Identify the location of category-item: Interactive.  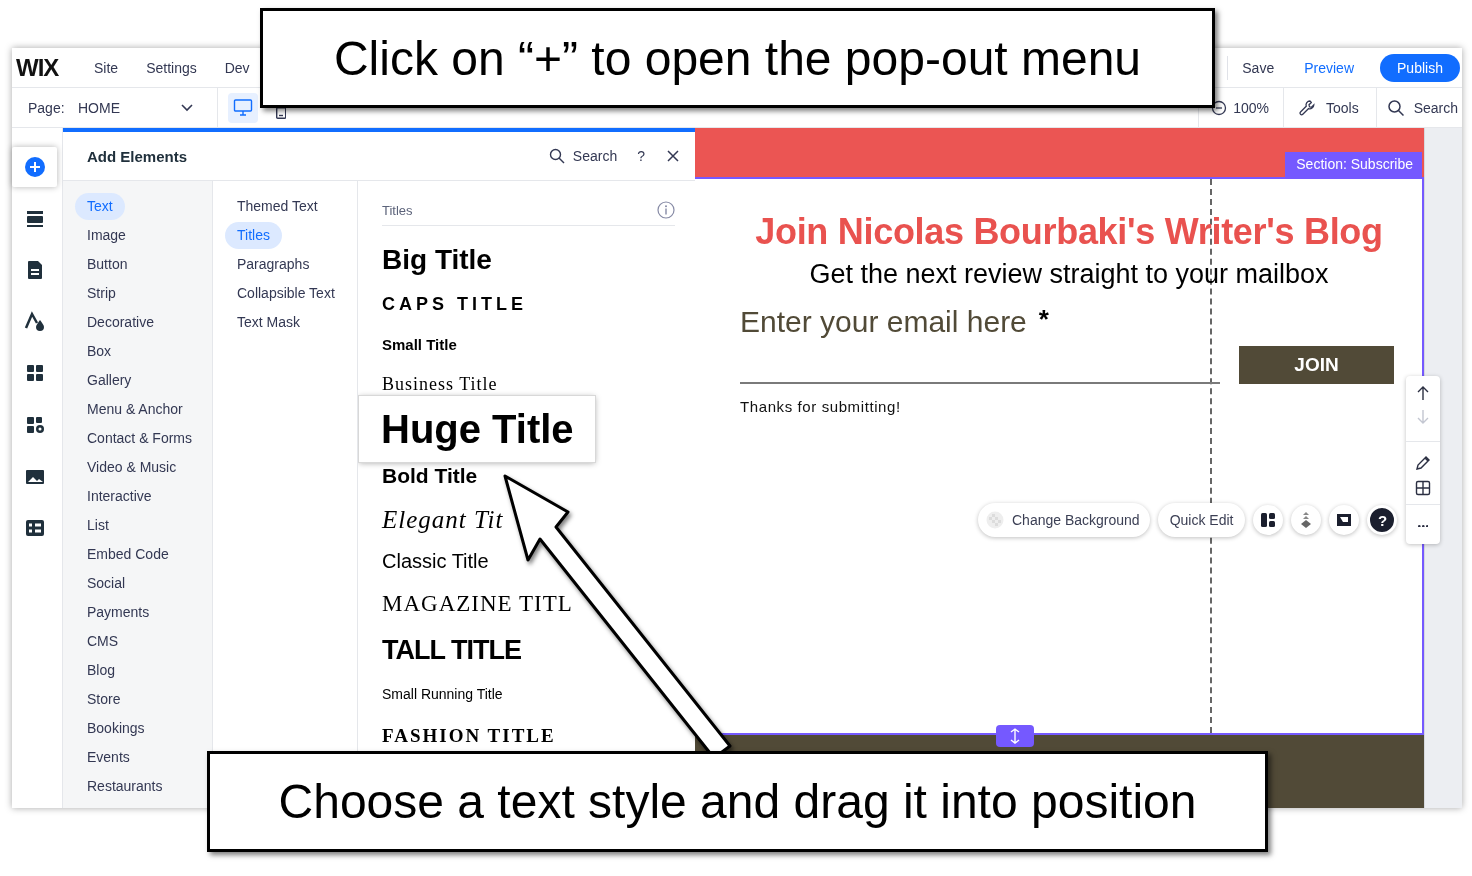
(119, 496).